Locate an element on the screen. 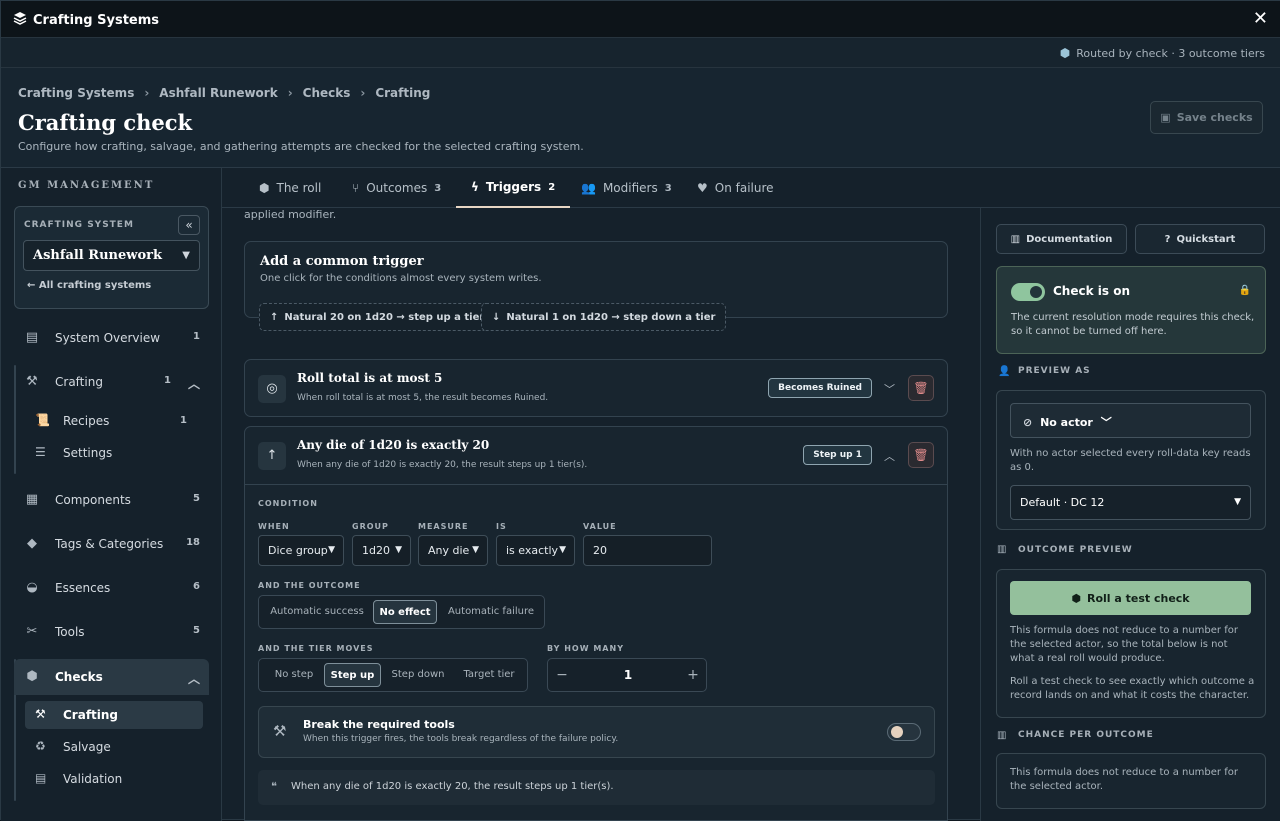 This screenshot has width=1280, height=821. tier-no-step: No step is located at coordinates (294, 675).